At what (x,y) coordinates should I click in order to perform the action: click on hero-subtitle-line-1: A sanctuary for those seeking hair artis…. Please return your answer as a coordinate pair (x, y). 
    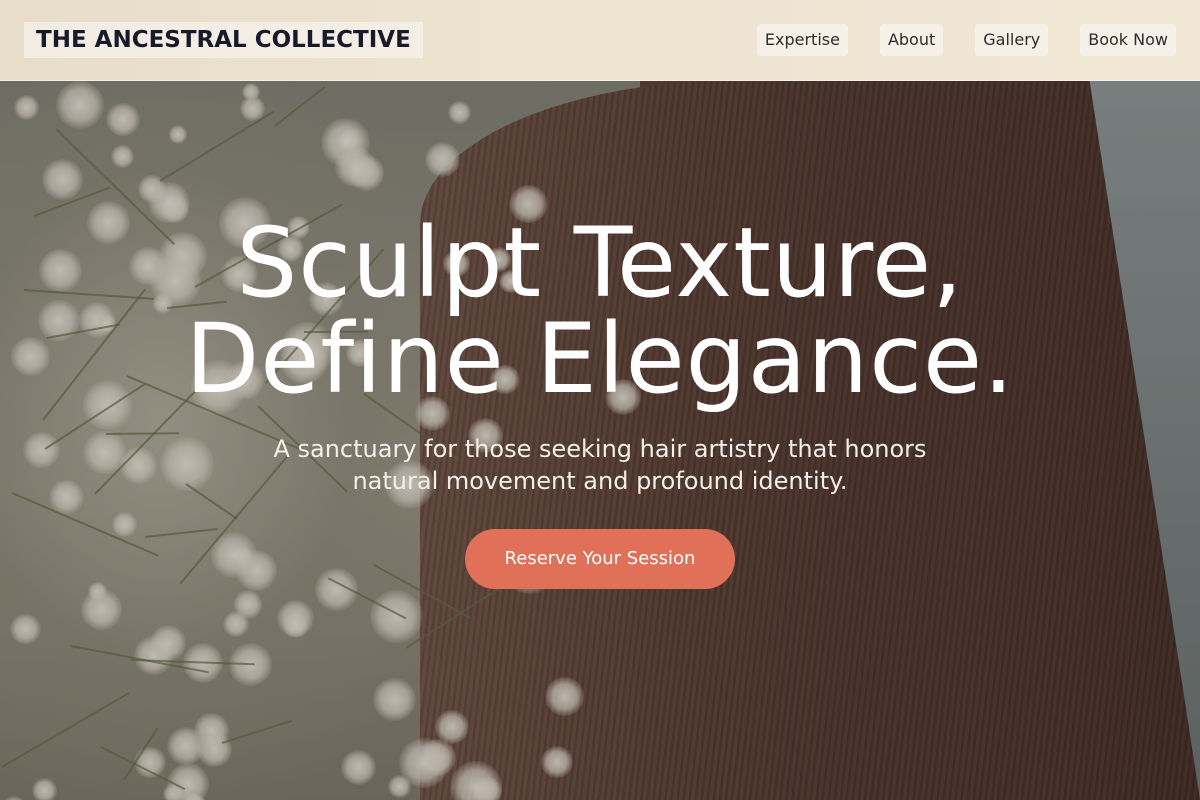
    Looking at the image, I should click on (600, 449).